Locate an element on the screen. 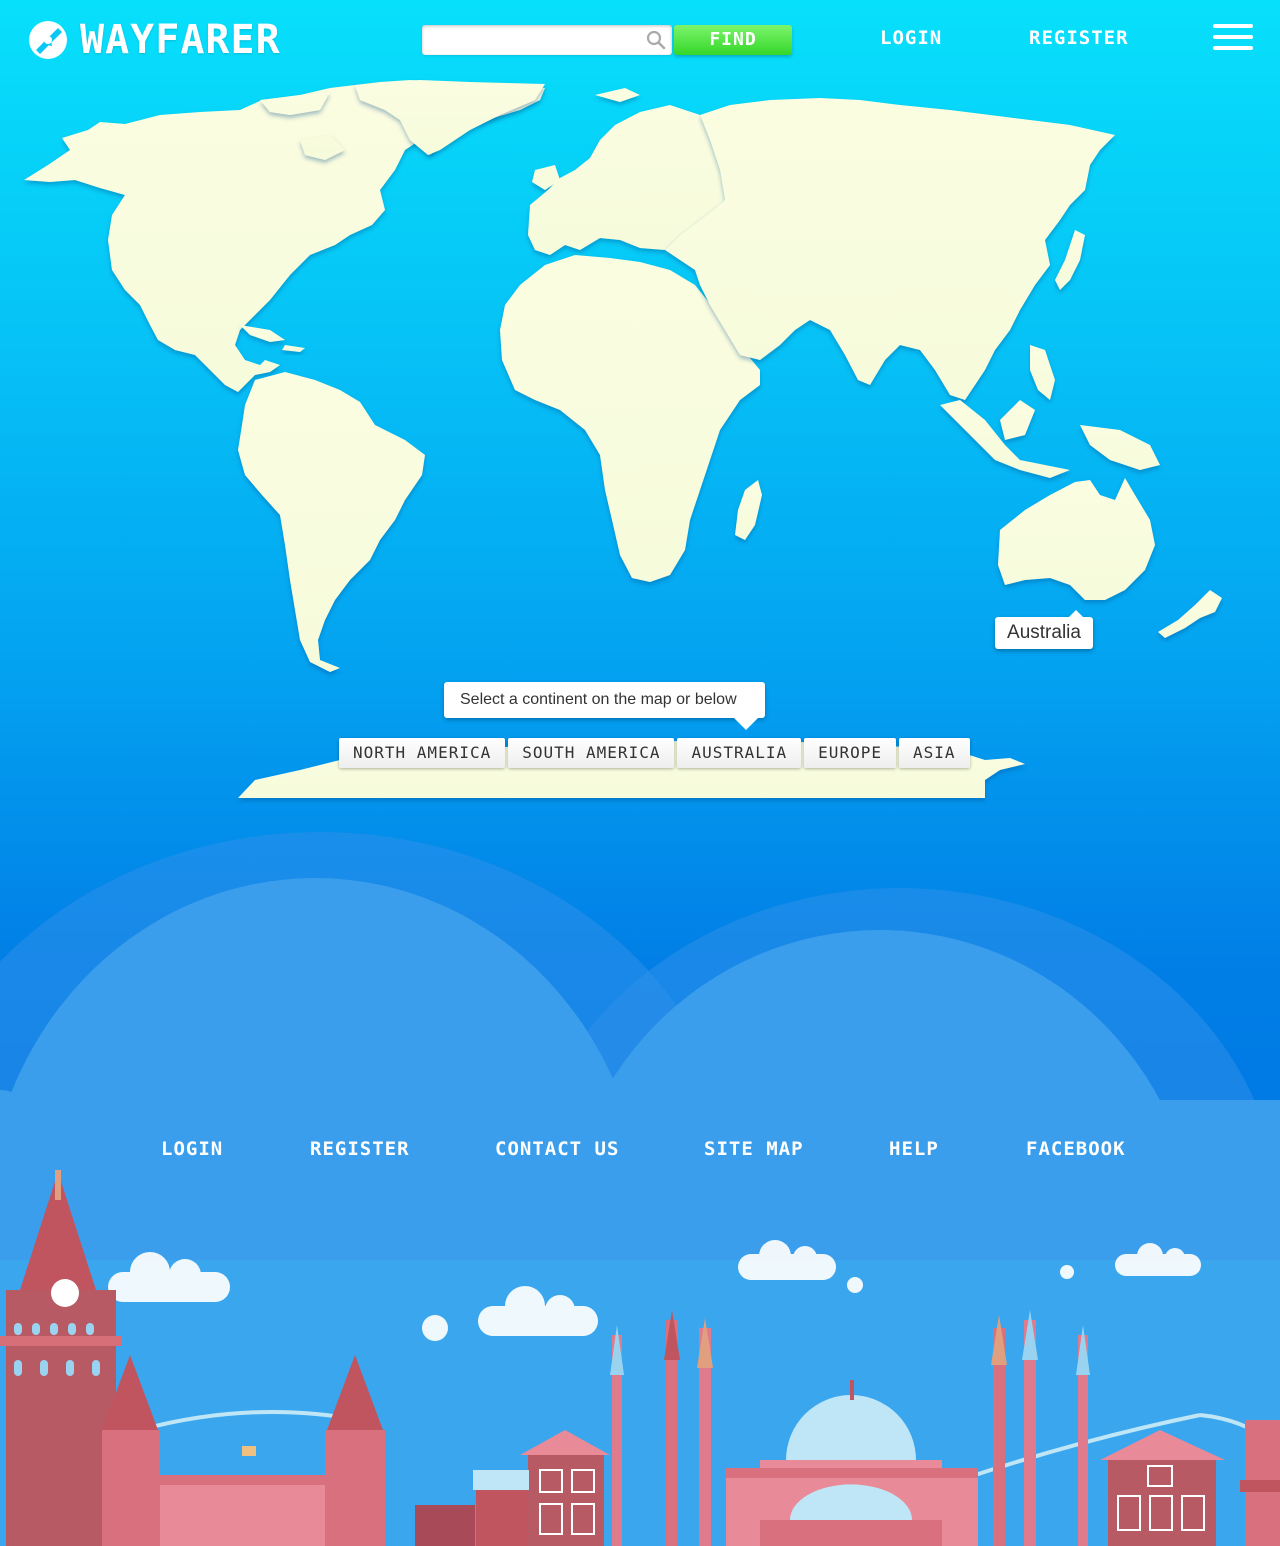 The image size is (1280, 1546). continent-button-europe: EUROPE is located at coordinates (850, 753).